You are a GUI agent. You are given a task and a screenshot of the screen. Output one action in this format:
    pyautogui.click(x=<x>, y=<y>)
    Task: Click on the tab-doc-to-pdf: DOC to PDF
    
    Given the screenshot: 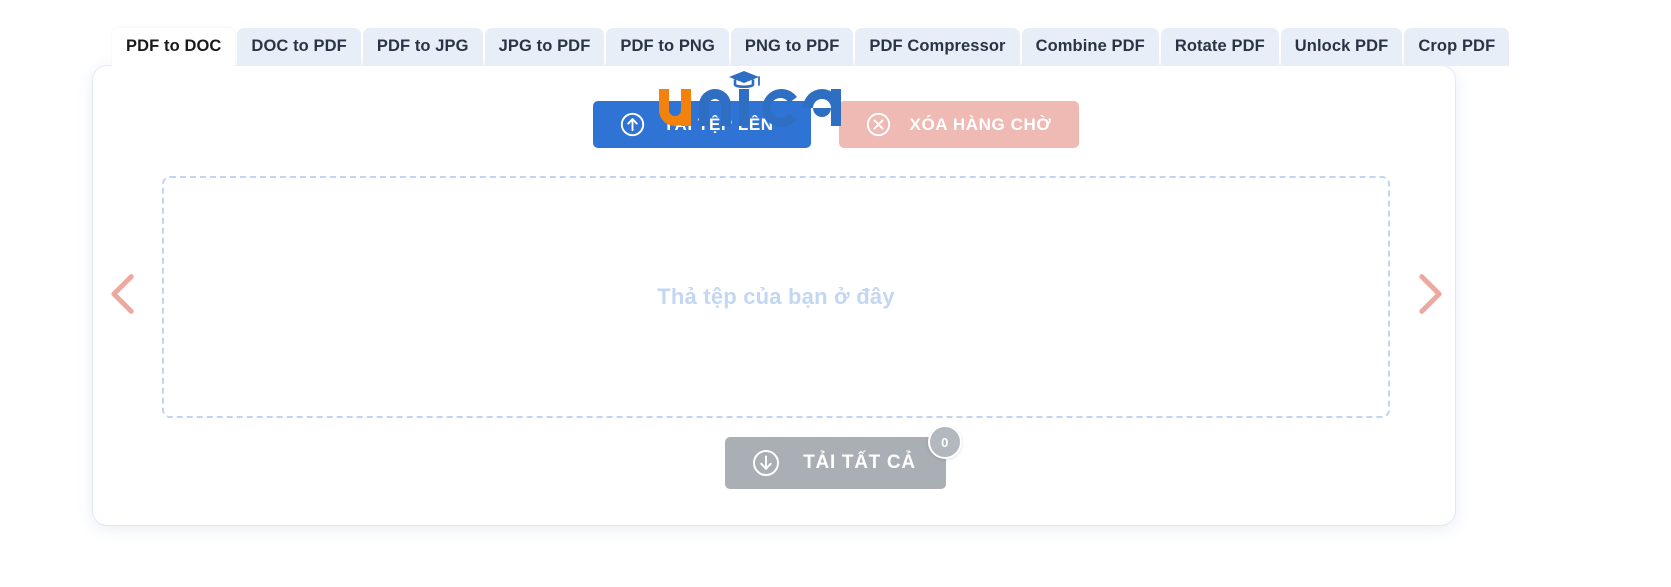 What is the action you would take?
    pyautogui.click(x=299, y=47)
    